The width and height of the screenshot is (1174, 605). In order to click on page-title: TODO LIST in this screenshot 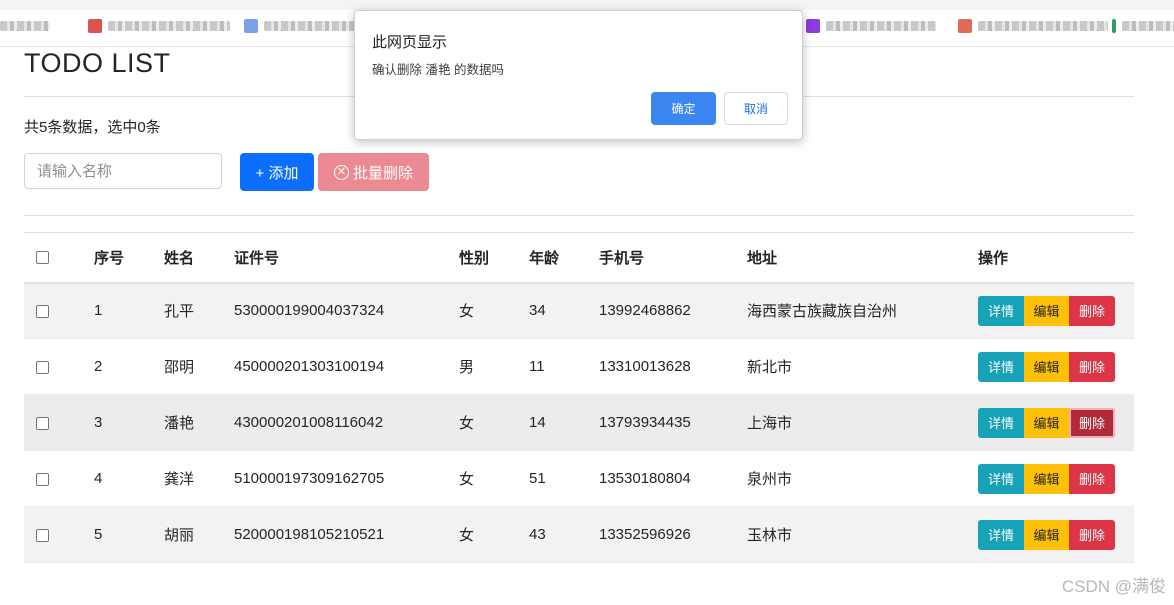, I will do `click(97, 63)`.